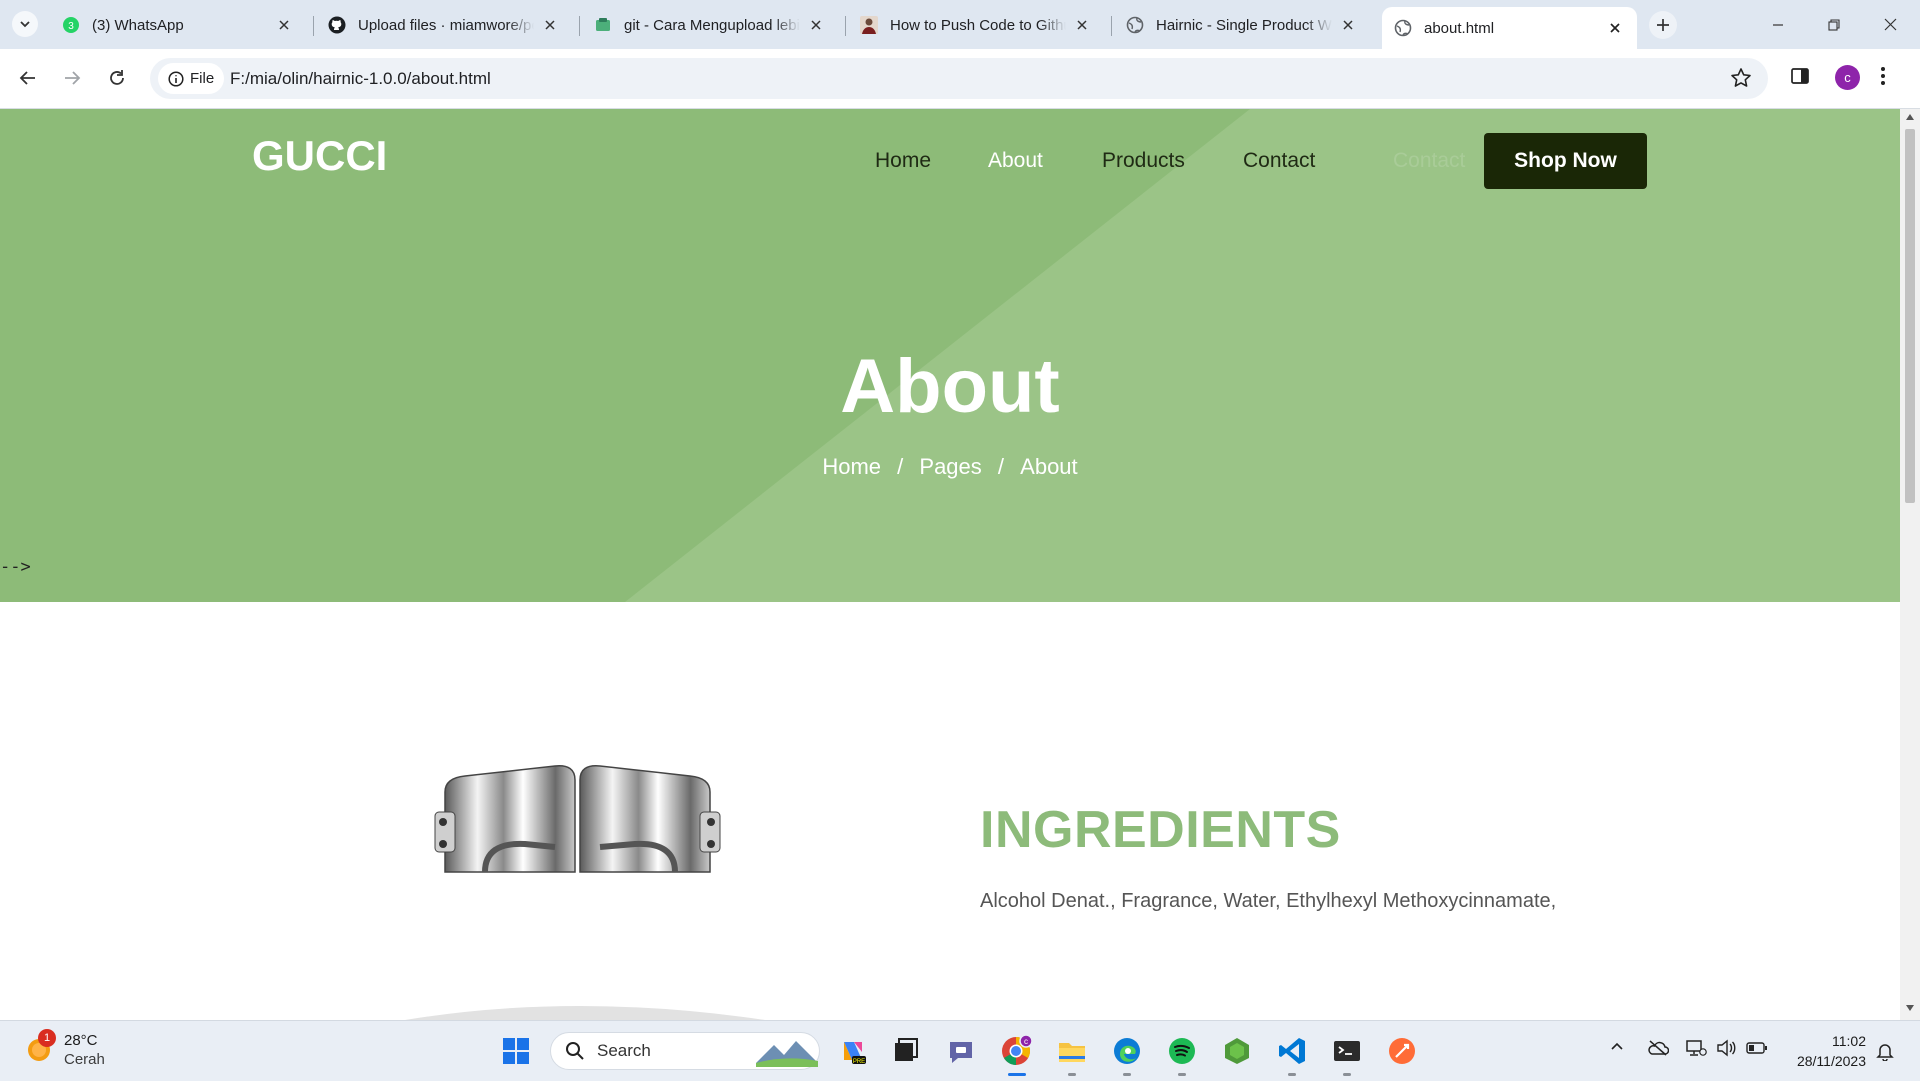  Describe the element at coordinates (1429, 161) in the screenshot. I see `nav-contact-faded: Contact` at that location.